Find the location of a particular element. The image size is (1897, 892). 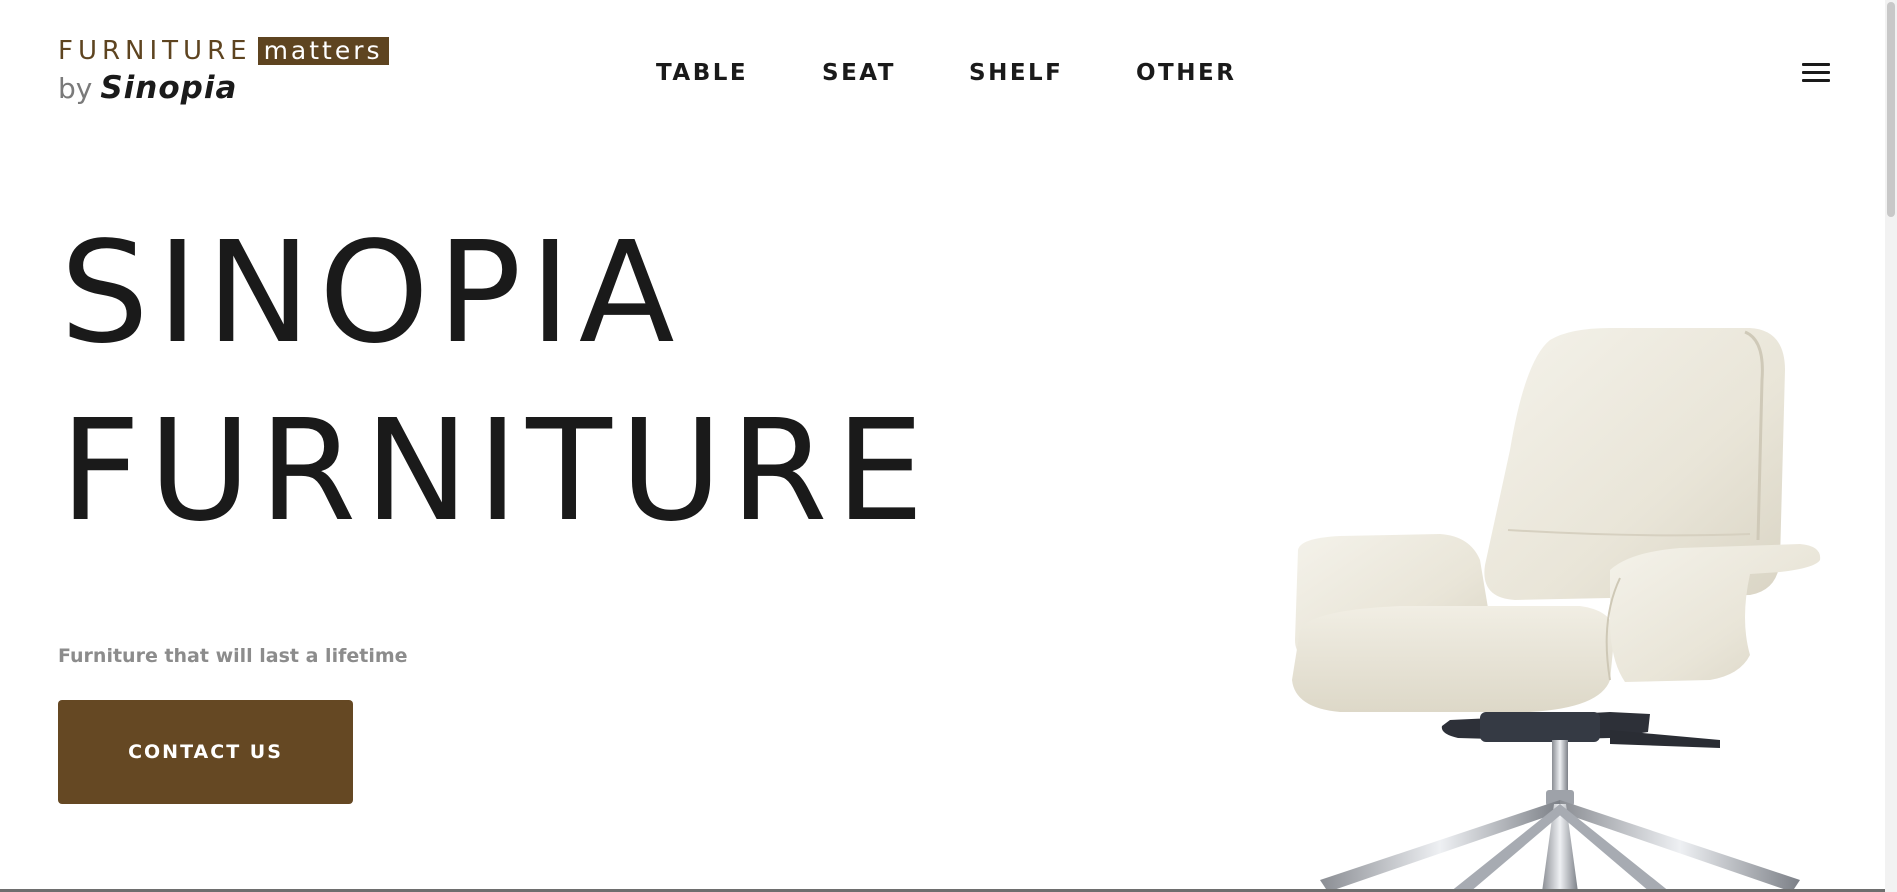

scrollbar-thumb is located at coordinates (1891, 109).